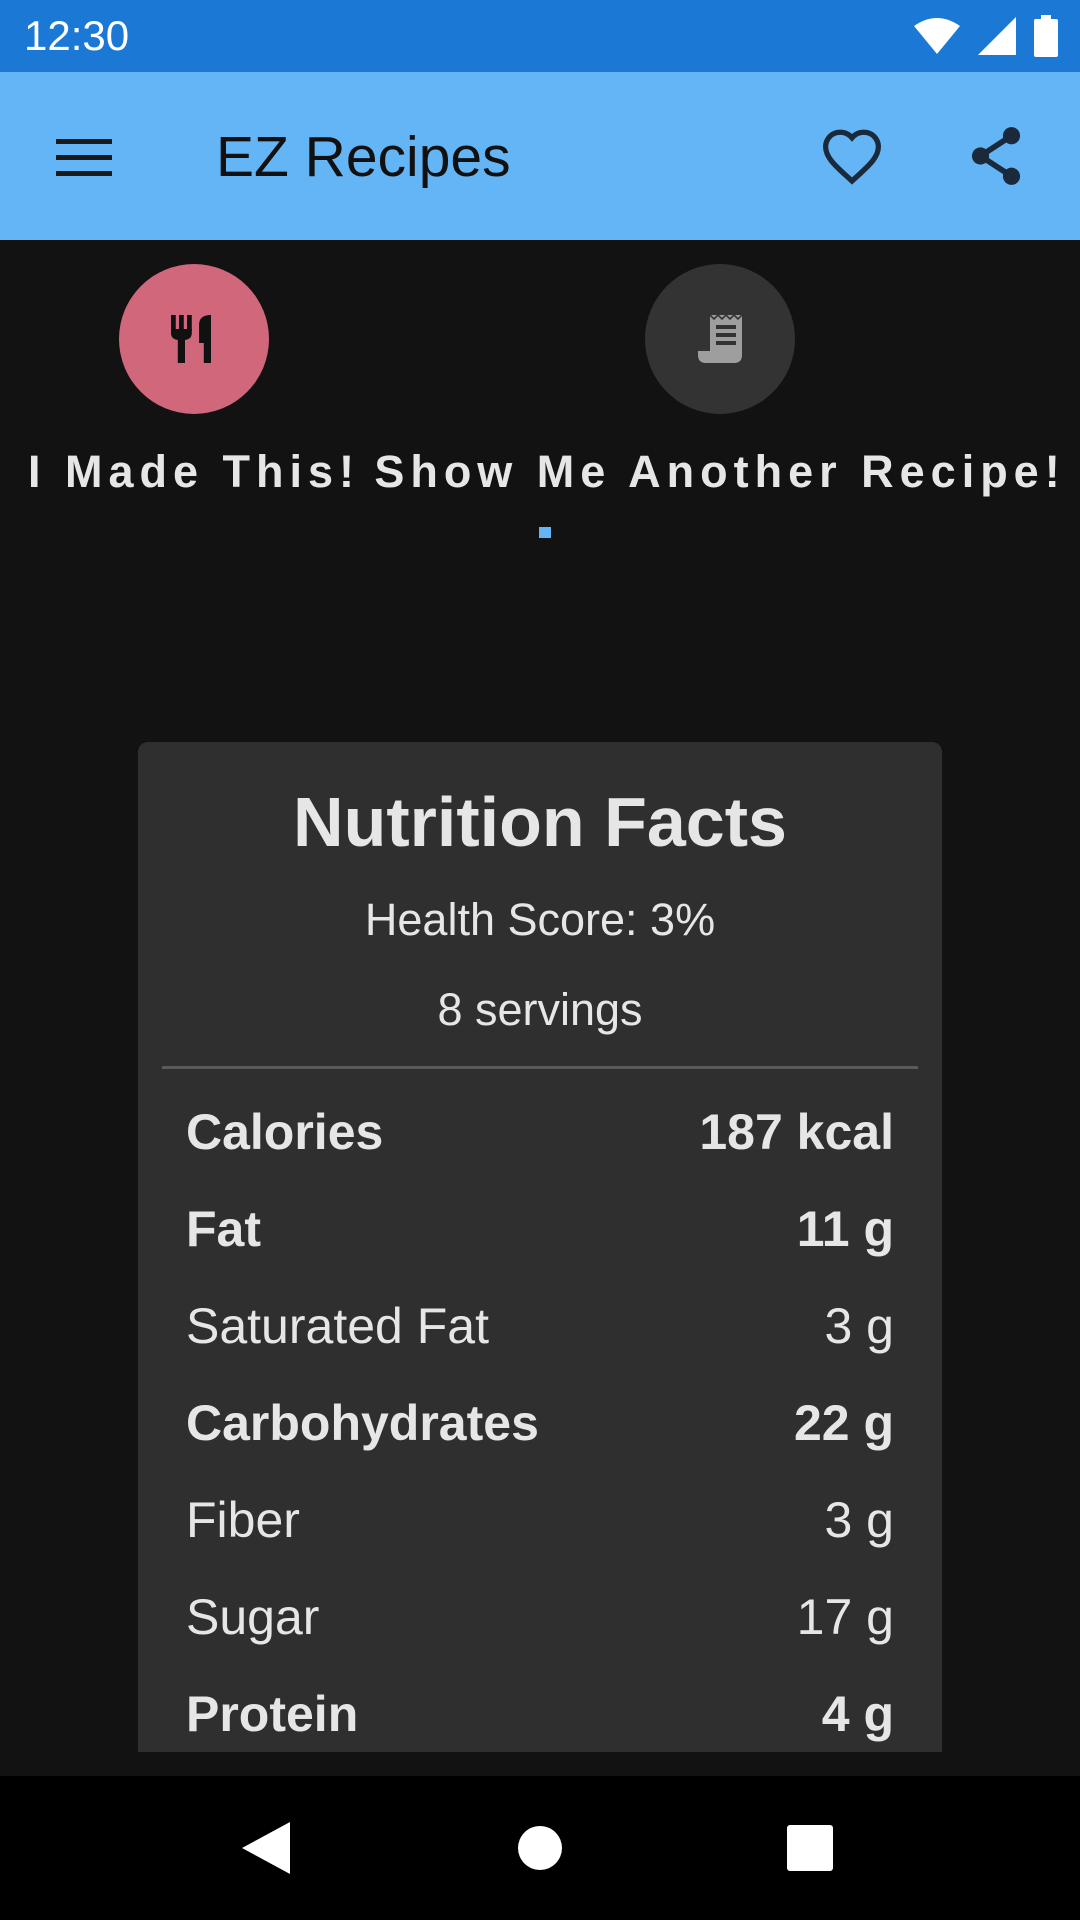 The width and height of the screenshot is (1080, 1920). I want to click on home-button, so click(540, 1848).